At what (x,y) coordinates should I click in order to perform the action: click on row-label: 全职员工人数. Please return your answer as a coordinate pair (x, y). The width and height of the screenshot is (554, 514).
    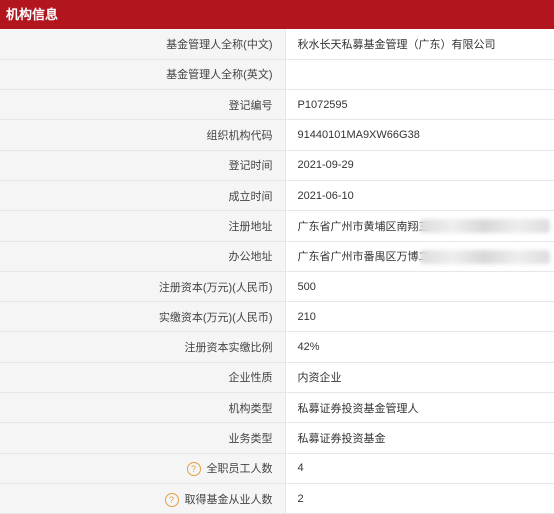
    Looking at the image, I should click on (239, 469).